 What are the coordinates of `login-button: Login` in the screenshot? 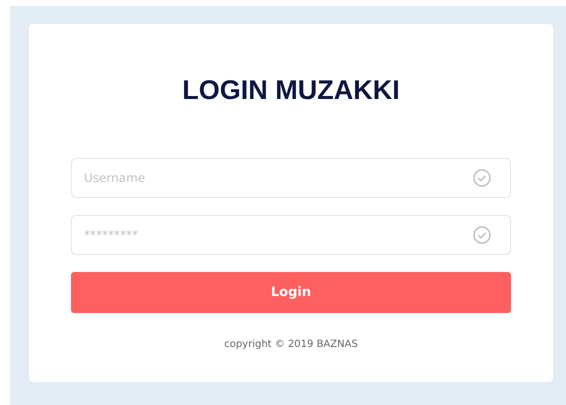 It's located at (291, 292).